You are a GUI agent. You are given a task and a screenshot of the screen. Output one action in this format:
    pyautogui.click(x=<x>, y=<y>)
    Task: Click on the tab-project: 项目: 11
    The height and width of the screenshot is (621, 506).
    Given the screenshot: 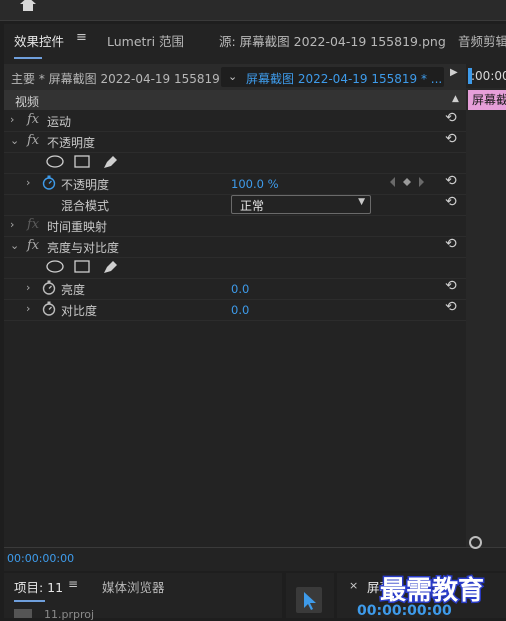 What is the action you would take?
    pyautogui.click(x=38, y=589)
    